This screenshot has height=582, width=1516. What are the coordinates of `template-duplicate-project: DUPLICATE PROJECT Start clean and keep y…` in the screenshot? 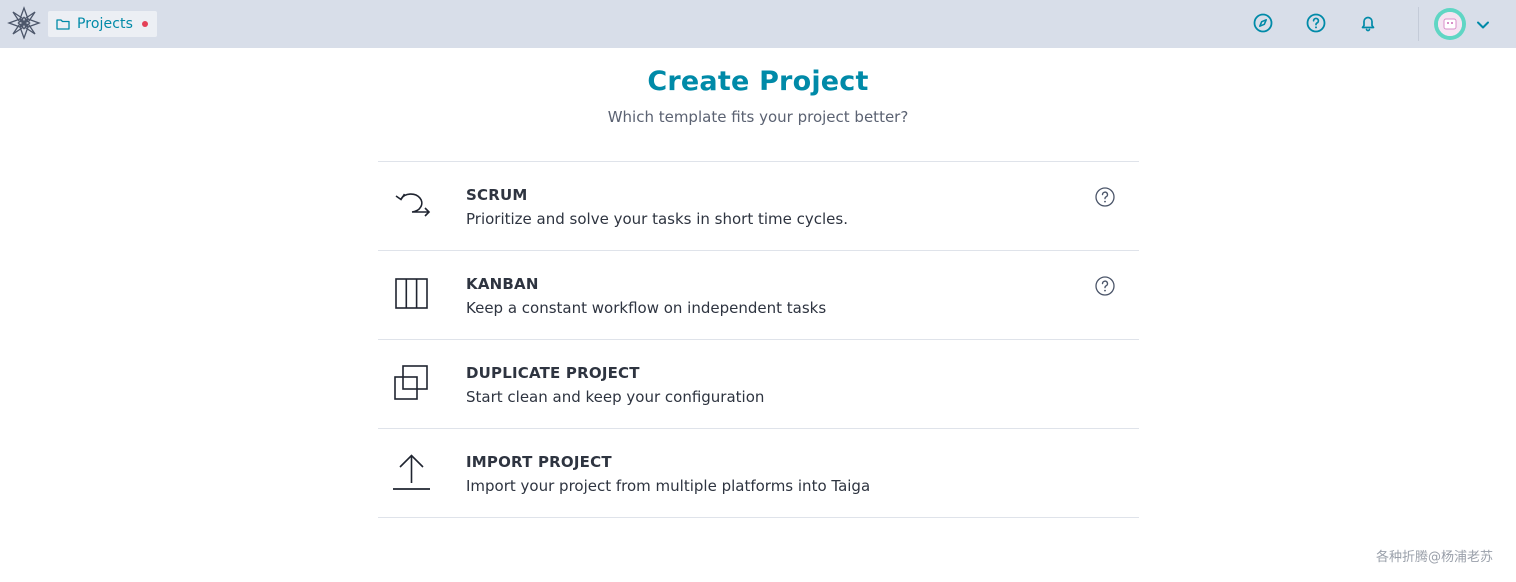 It's located at (758, 384).